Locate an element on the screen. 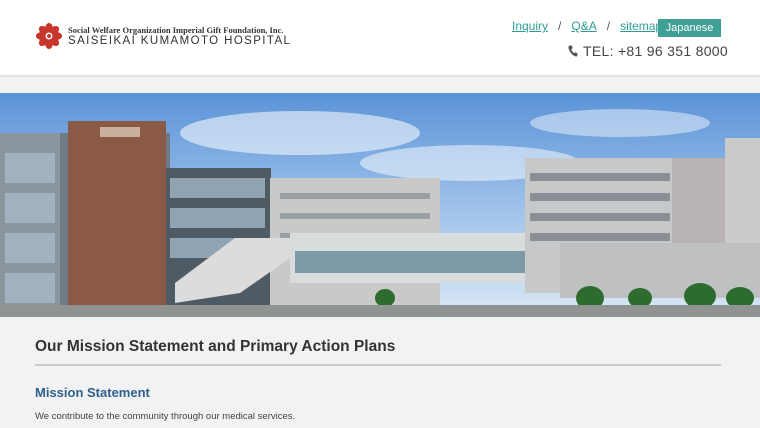 This screenshot has height=428, width=760. phone-icon is located at coordinates (573, 51).